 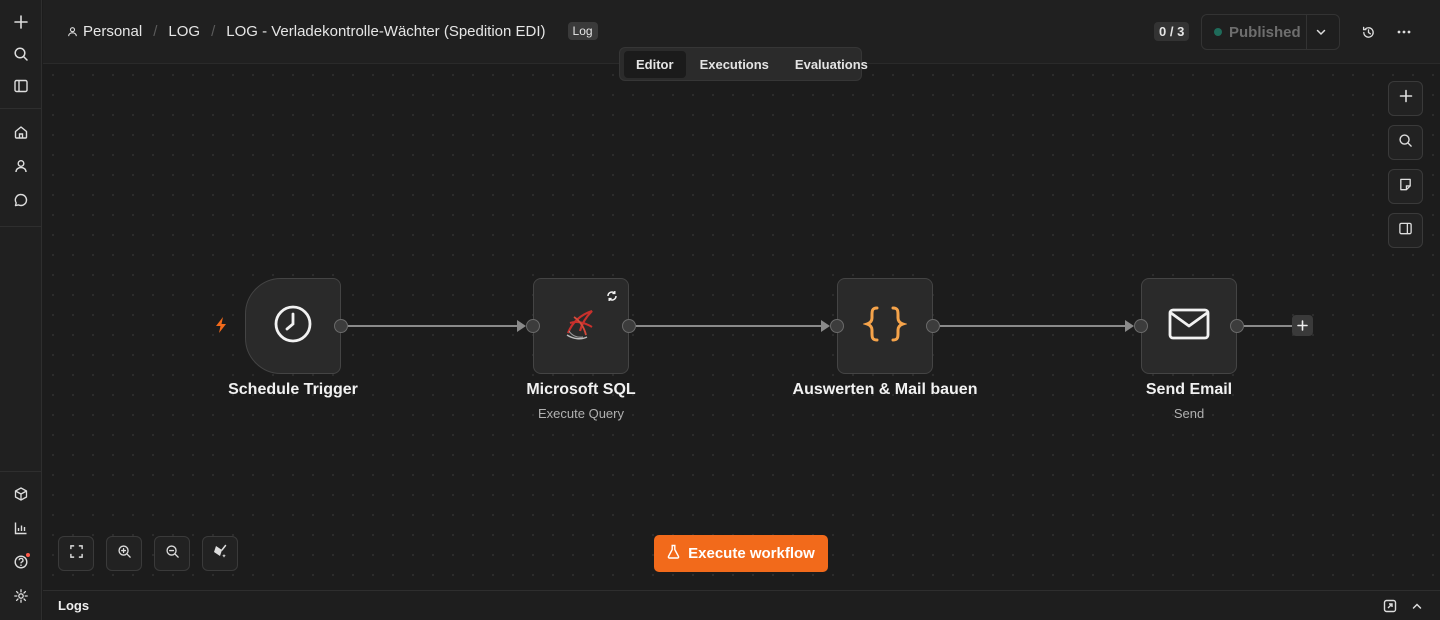 I want to click on add-node-plus-icon, so click(x=1302, y=325).